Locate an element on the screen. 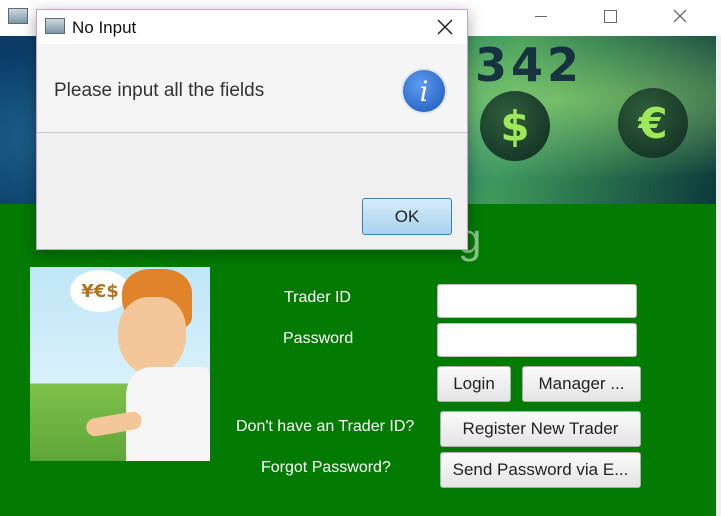  window-edge is located at coordinates (718, 276).